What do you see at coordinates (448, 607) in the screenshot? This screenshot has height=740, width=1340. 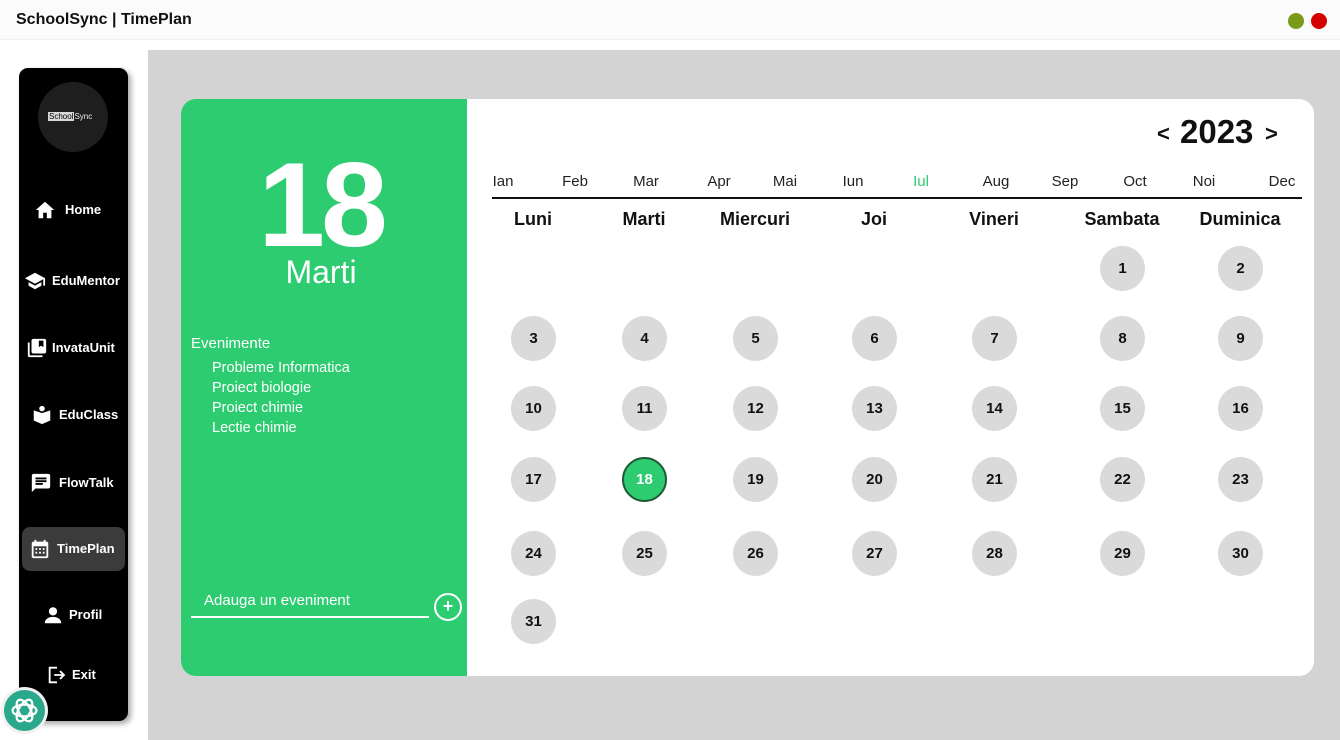 I see `add-event-button: +` at bounding box center [448, 607].